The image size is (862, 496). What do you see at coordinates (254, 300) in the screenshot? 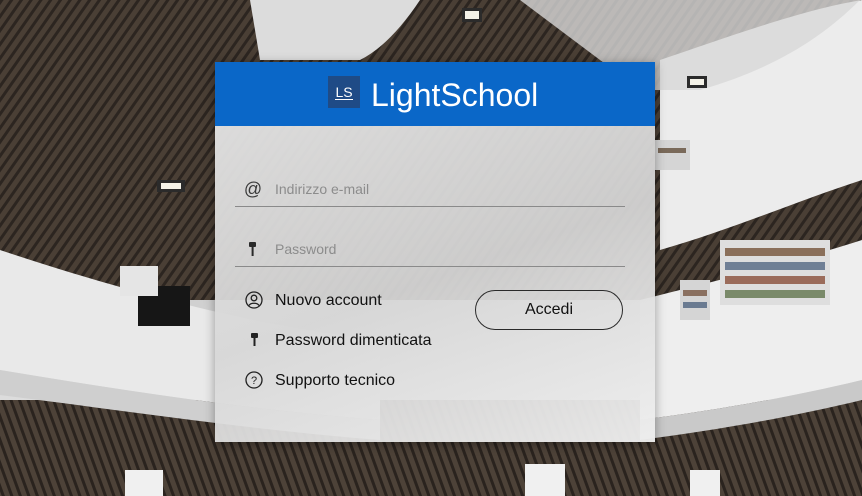
I see `user-circle-icon` at bounding box center [254, 300].